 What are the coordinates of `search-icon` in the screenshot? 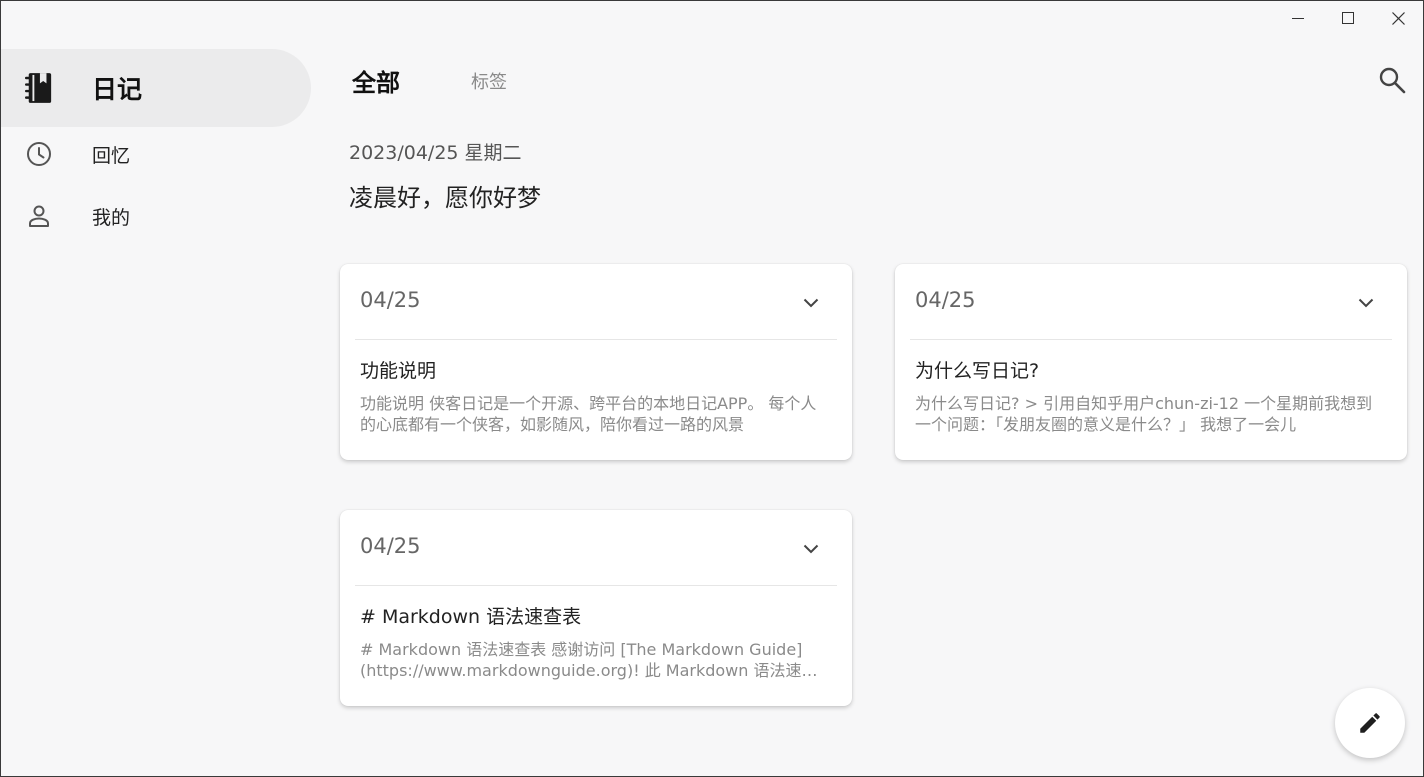 It's located at (1392, 80).